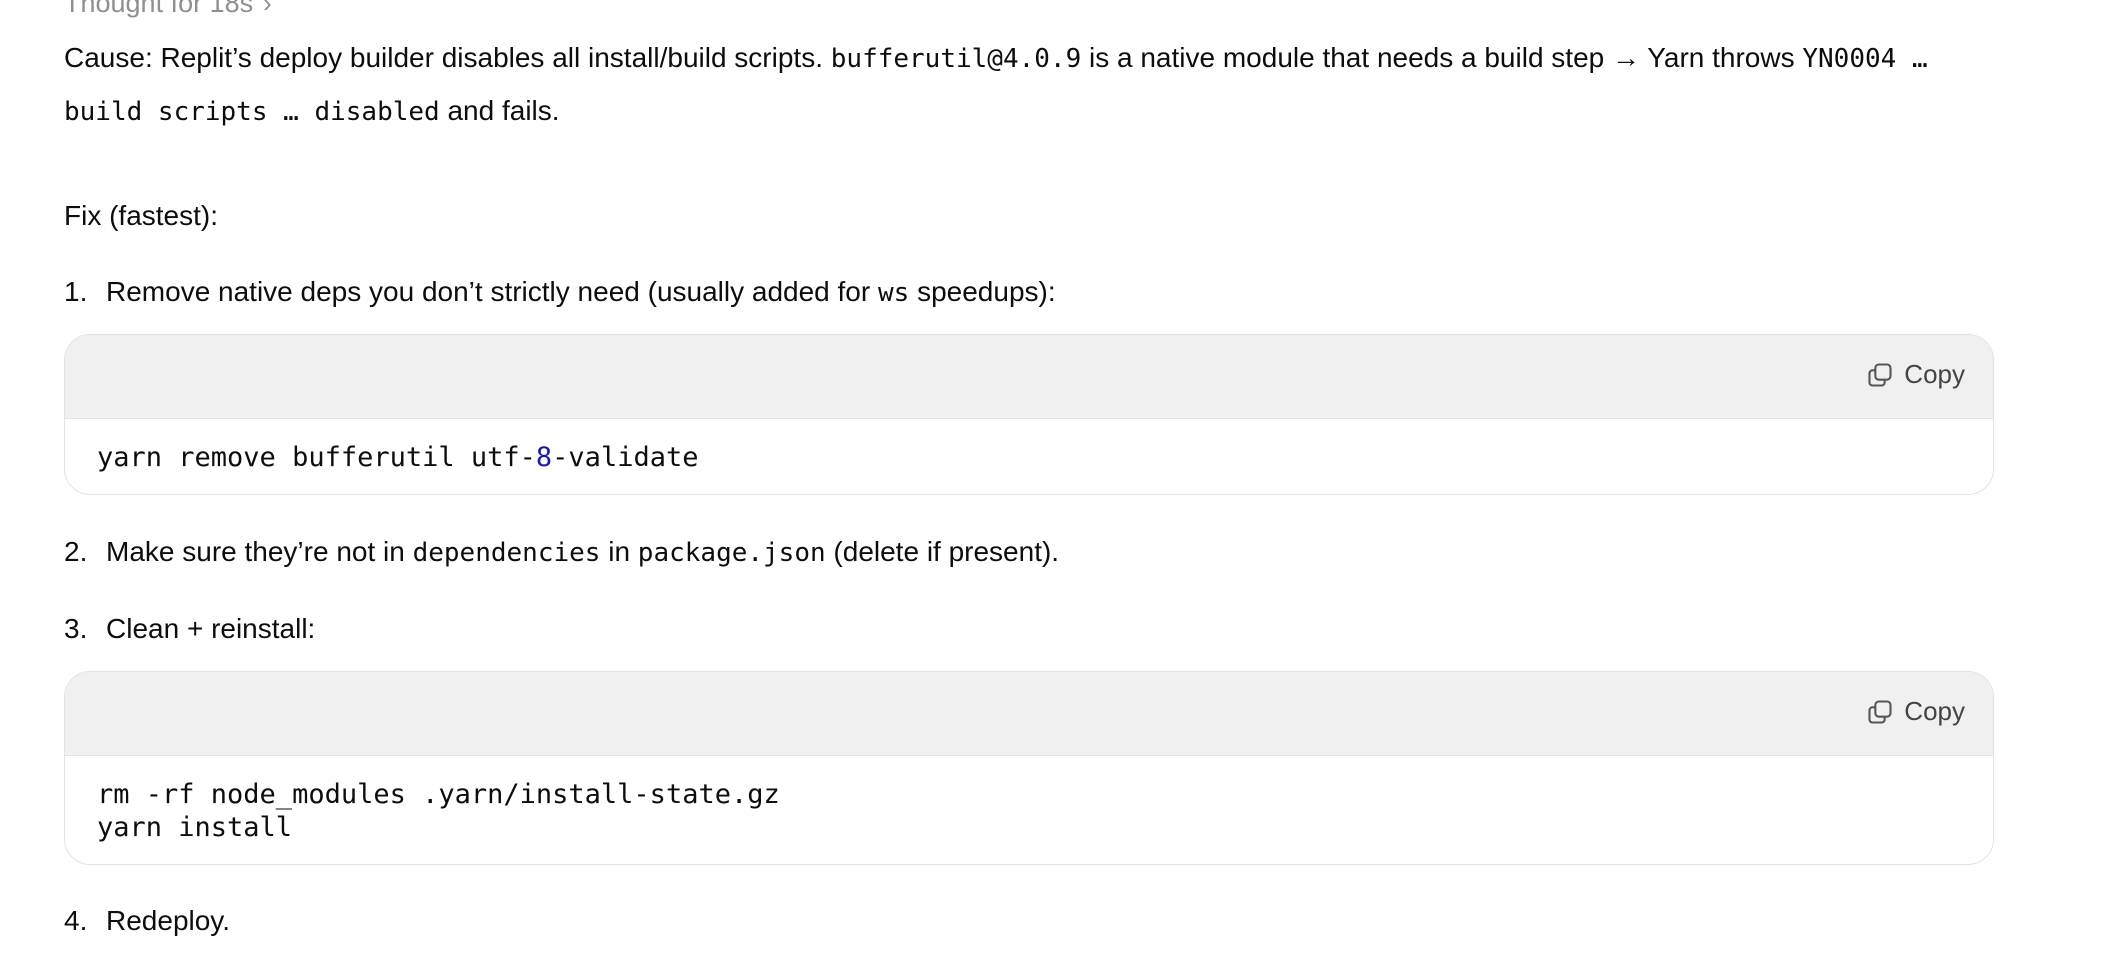  Describe the element at coordinates (893, 293) in the screenshot. I see `inline-code: ws` at that location.